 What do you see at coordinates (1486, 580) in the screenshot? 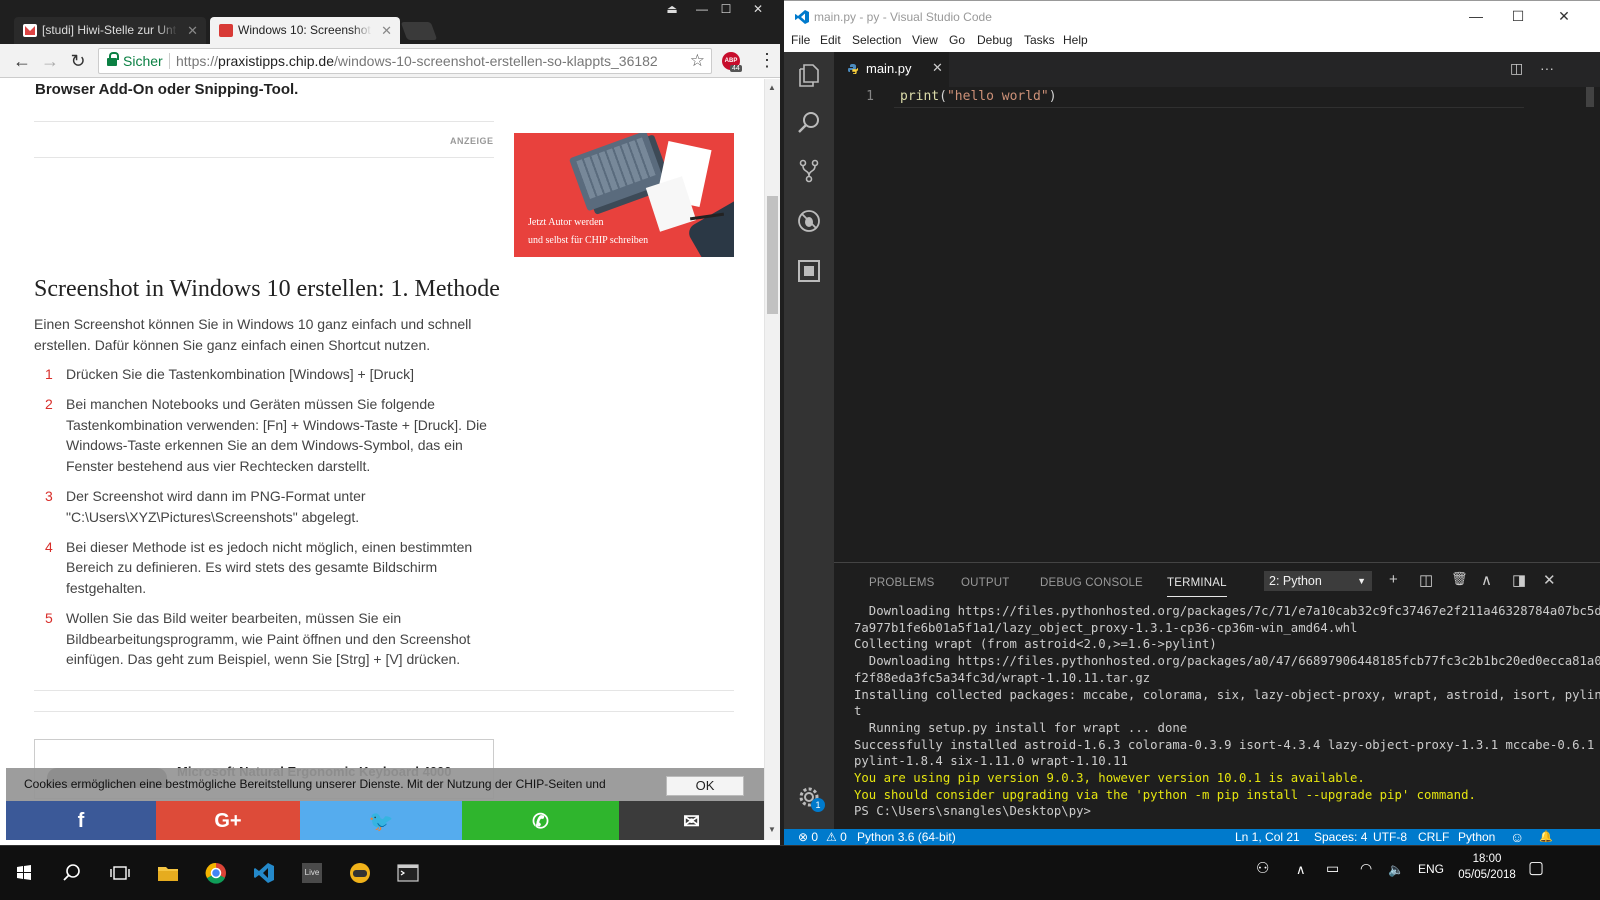
I see `maximize-panel-icon: ∧` at bounding box center [1486, 580].